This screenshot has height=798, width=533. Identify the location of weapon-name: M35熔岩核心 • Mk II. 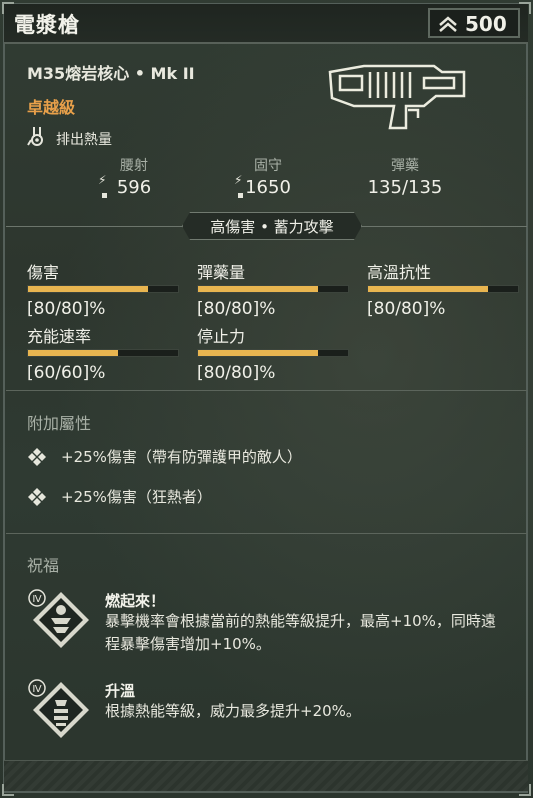
(111, 73).